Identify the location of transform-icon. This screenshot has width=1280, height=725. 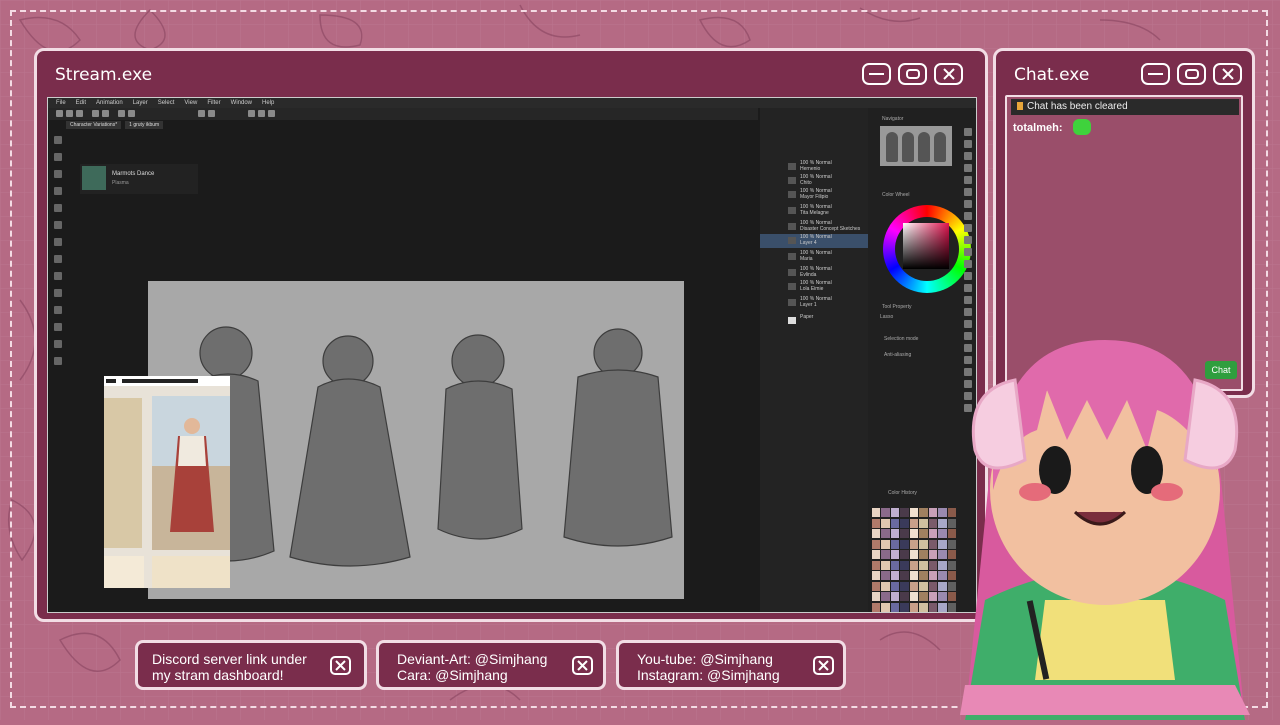
(121, 113).